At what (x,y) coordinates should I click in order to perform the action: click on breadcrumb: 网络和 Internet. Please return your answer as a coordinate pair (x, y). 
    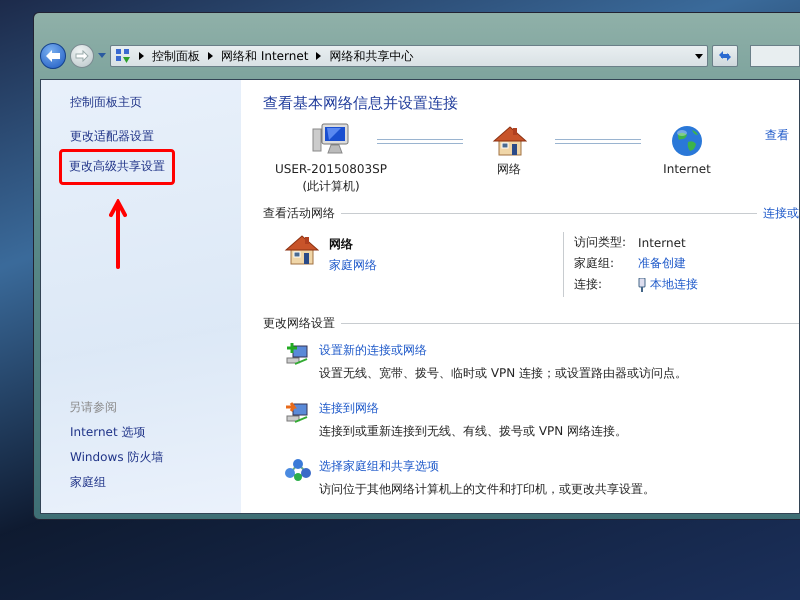
    Looking at the image, I should click on (264, 56).